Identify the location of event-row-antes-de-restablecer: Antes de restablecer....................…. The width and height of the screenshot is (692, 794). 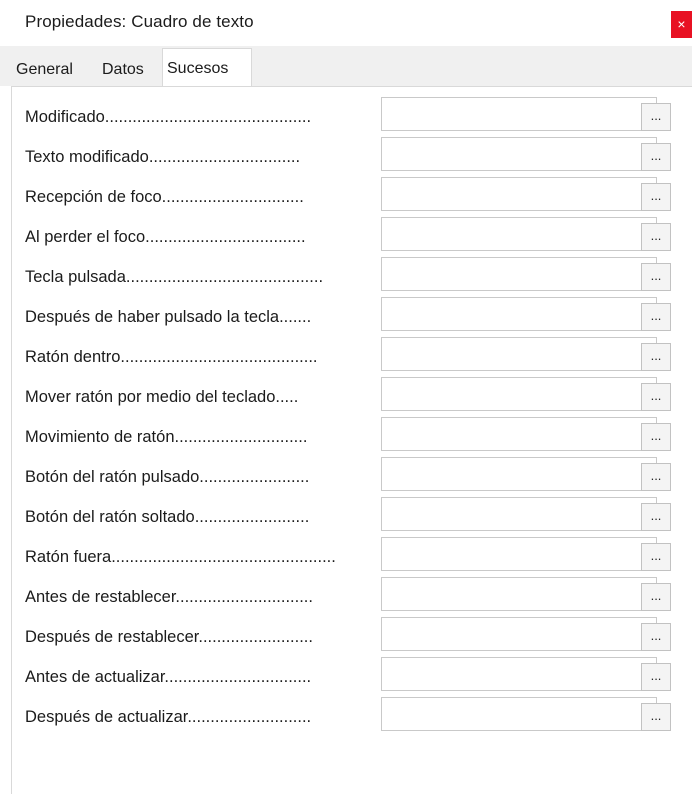
(355, 597).